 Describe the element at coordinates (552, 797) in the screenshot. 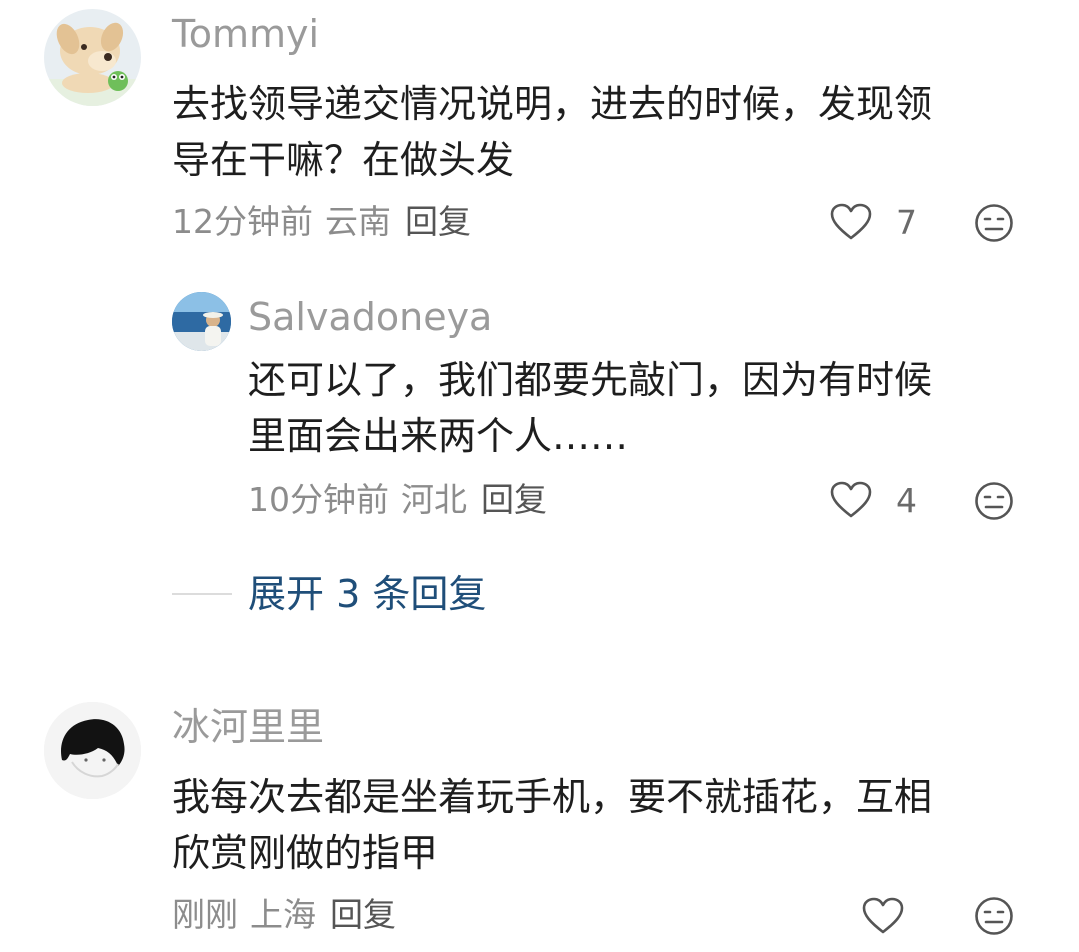

I see `comment-text-line: 我每次去都是坐着玩手机，要不就插花，互相` at that location.